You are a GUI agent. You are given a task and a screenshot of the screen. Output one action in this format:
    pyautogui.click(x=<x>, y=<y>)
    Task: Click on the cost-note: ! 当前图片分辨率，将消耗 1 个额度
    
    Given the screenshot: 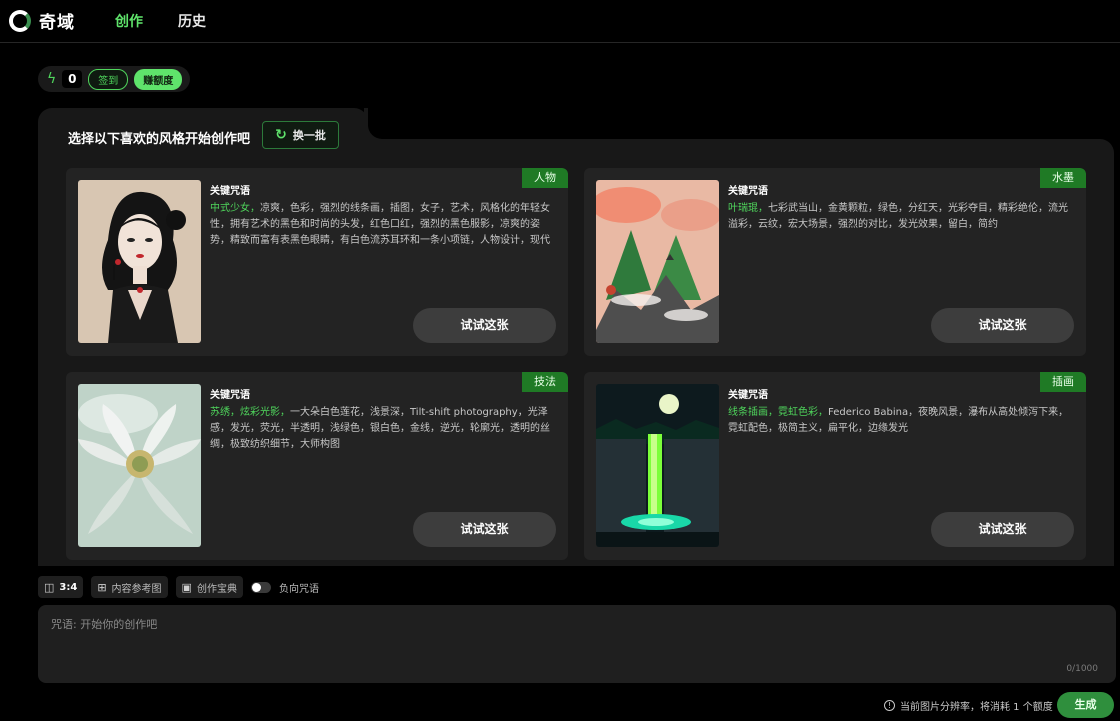 What is the action you would take?
    pyautogui.click(x=968, y=705)
    